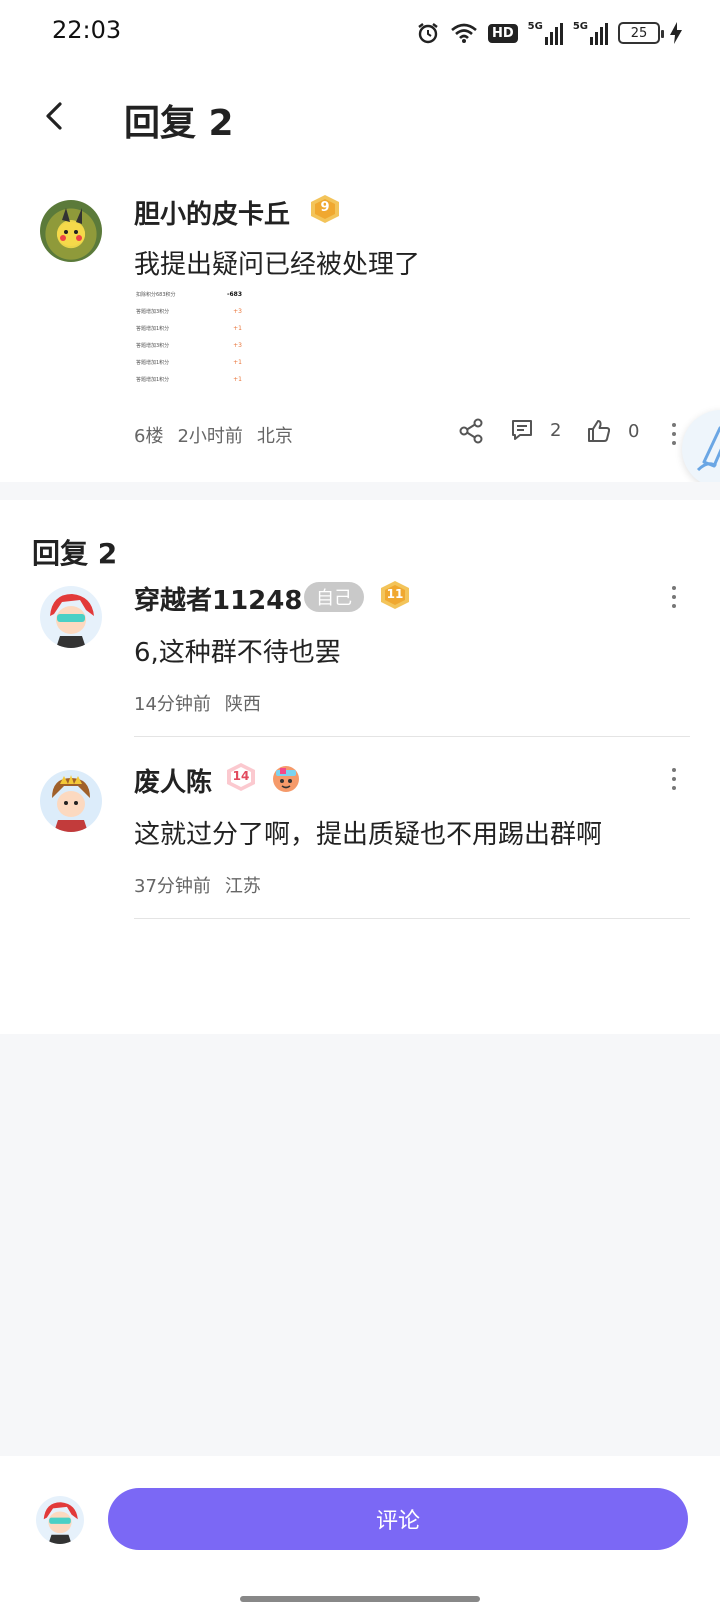 This screenshot has height=1612, width=720. What do you see at coordinates (464, 33) in the screenshot?
I see `wifi-icon` at bounding box center [464, 33].